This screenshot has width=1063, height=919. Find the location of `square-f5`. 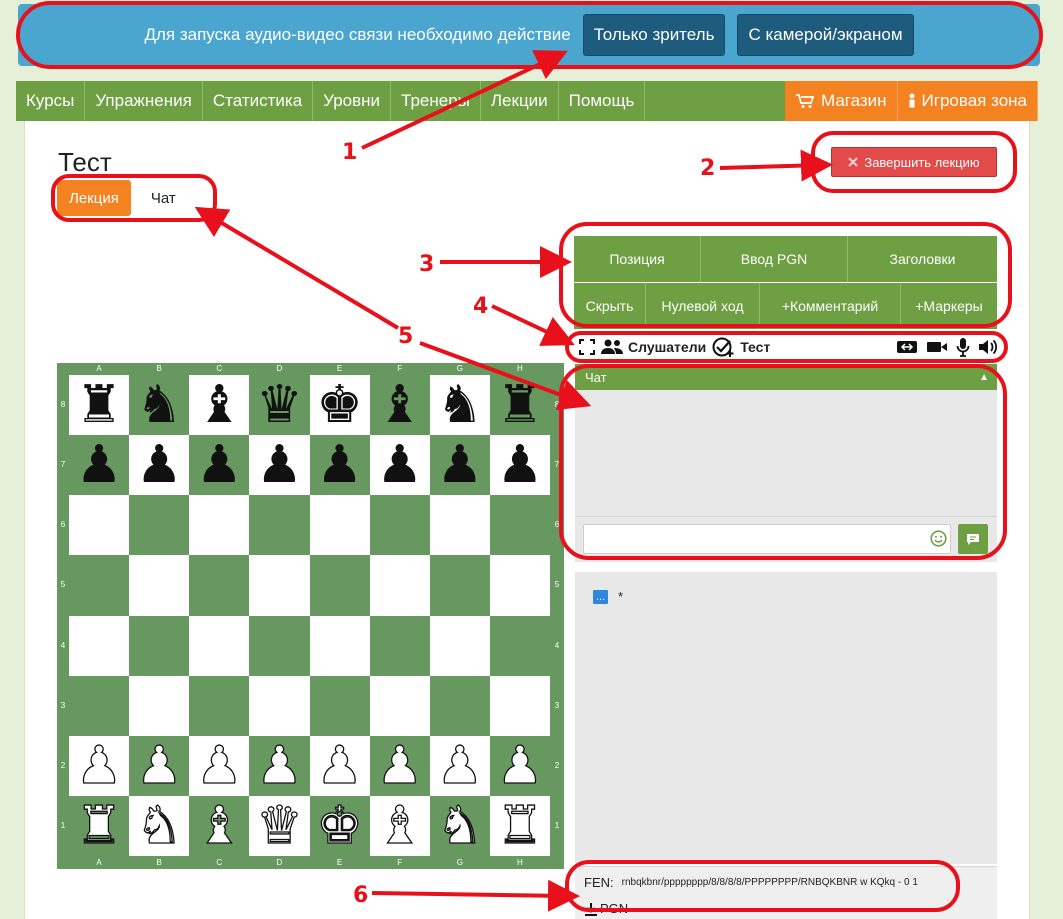

square-f5 is located at coordinates (399, 585).